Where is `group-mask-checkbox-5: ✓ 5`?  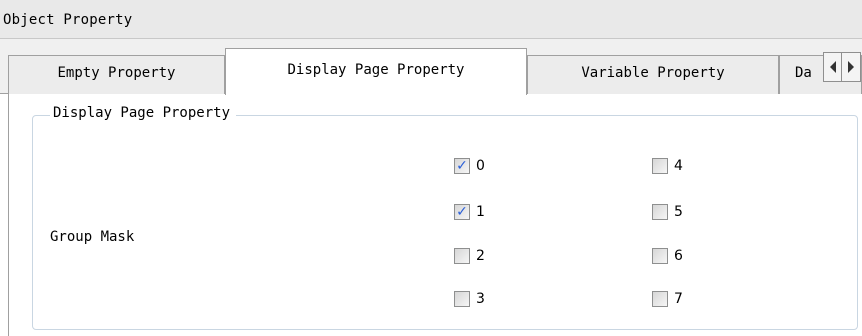
group-mask-checkbox-5: ✓ 5 is located at coordinates (667, 212).